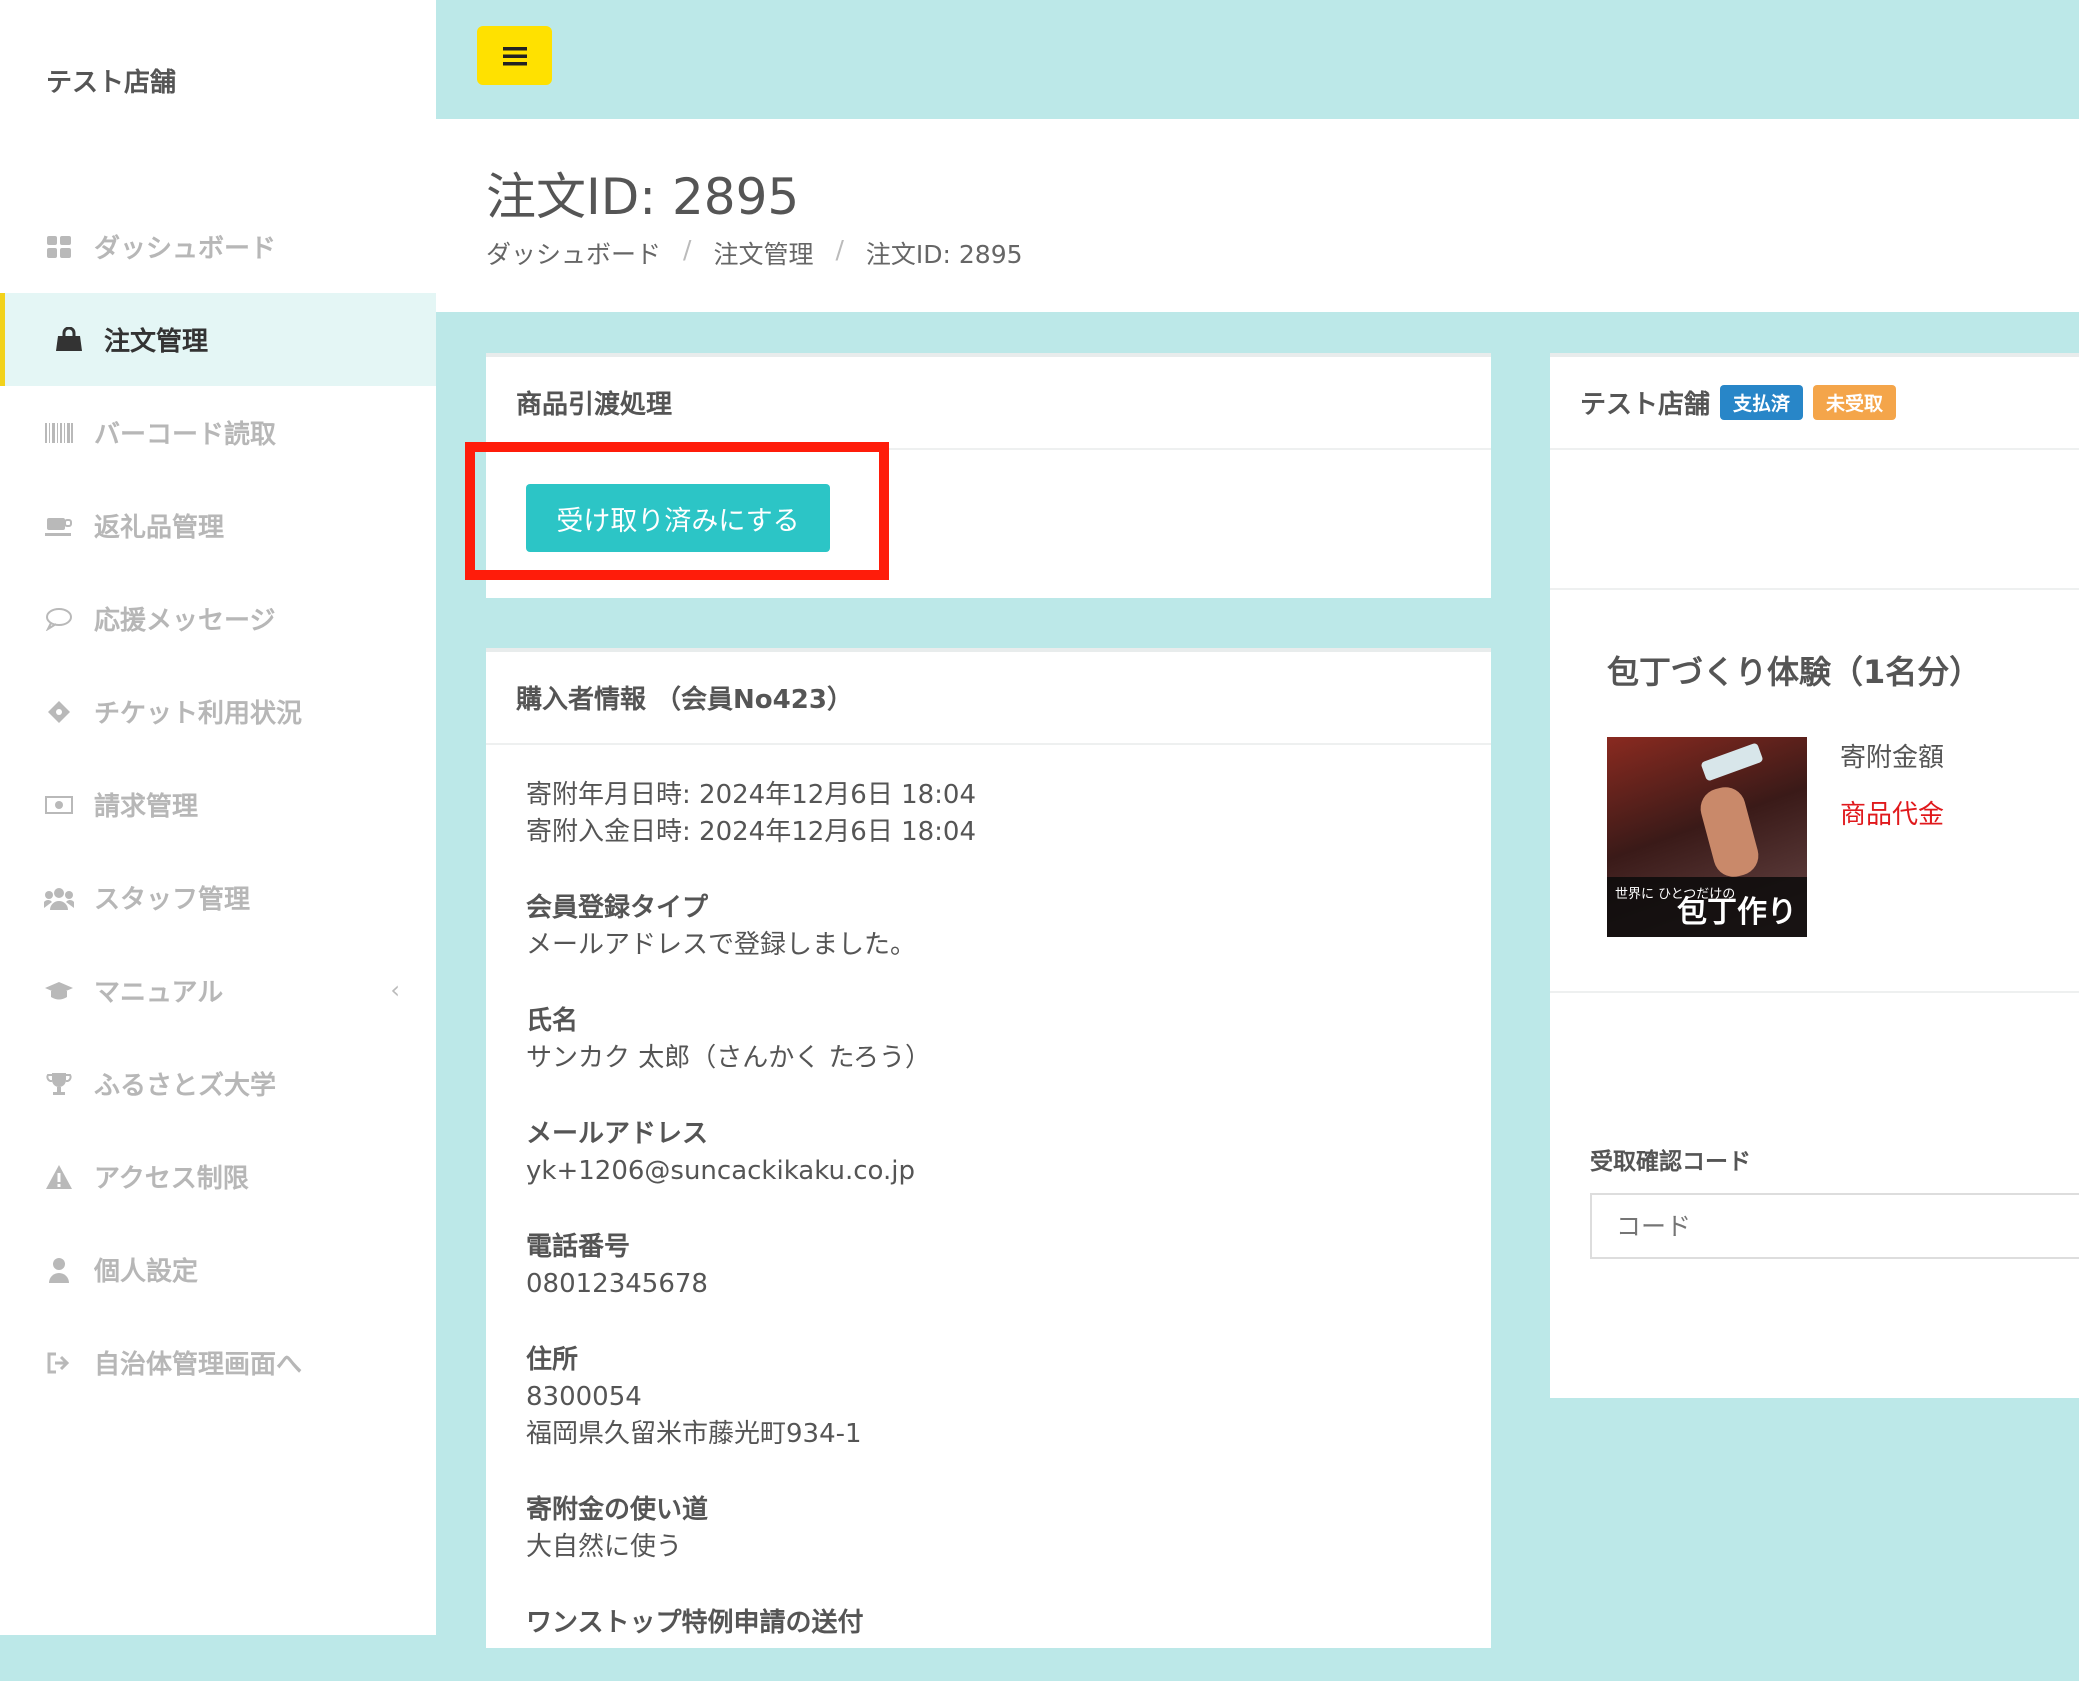 The width and height of the screenshot is (2079, 1681). Describe the element at coordinates (552, 1360) in the screenshot. I see `address-label: 住所` at that location.